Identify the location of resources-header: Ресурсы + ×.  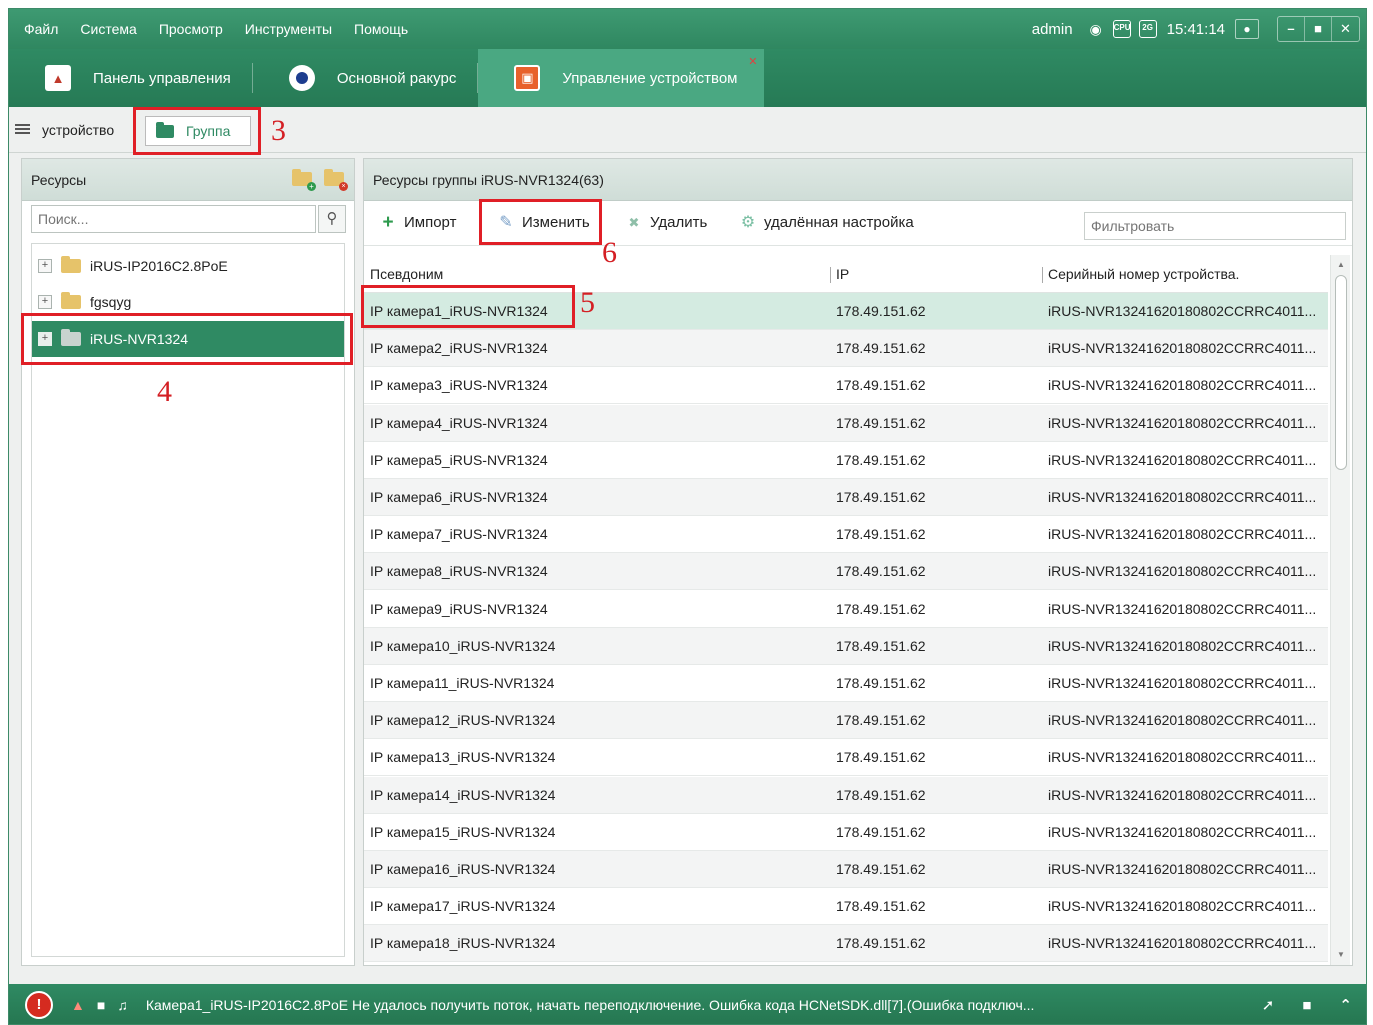
(188, 180).